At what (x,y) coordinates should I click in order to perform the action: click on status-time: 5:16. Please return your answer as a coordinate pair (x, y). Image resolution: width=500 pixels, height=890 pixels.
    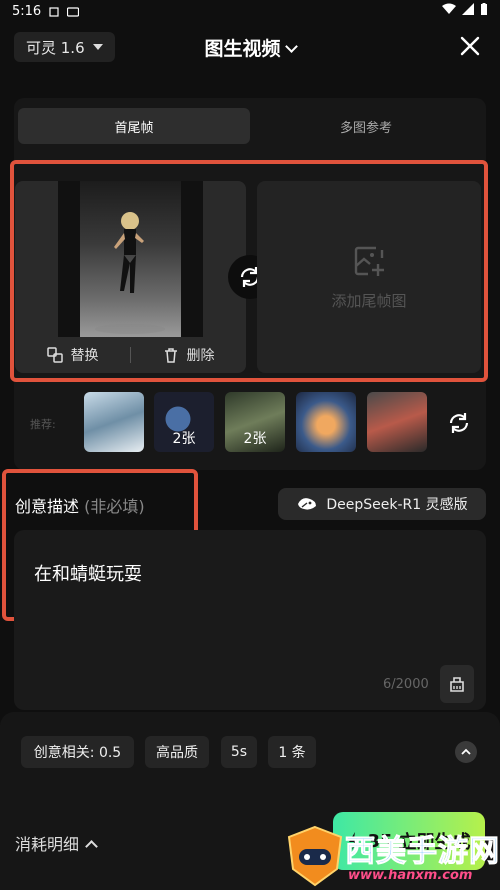
    Looking at the image, I should click on (27, 11).